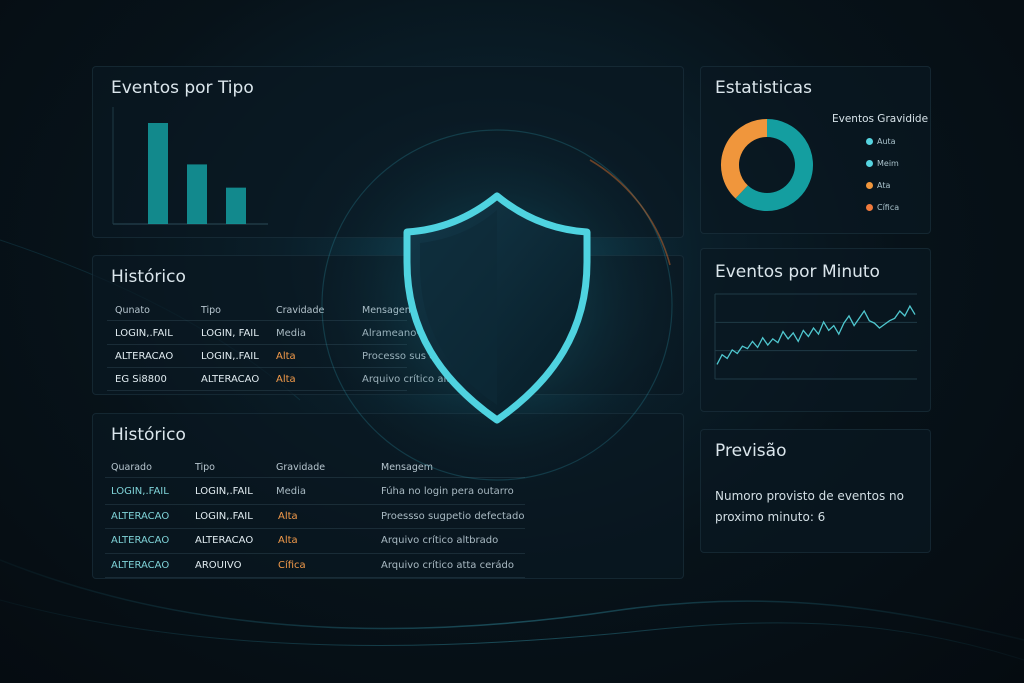  What do you see at coordinates (131, 467) in the screenshot?
I see `column-header: Quarado` at bounding box center [131, 467].